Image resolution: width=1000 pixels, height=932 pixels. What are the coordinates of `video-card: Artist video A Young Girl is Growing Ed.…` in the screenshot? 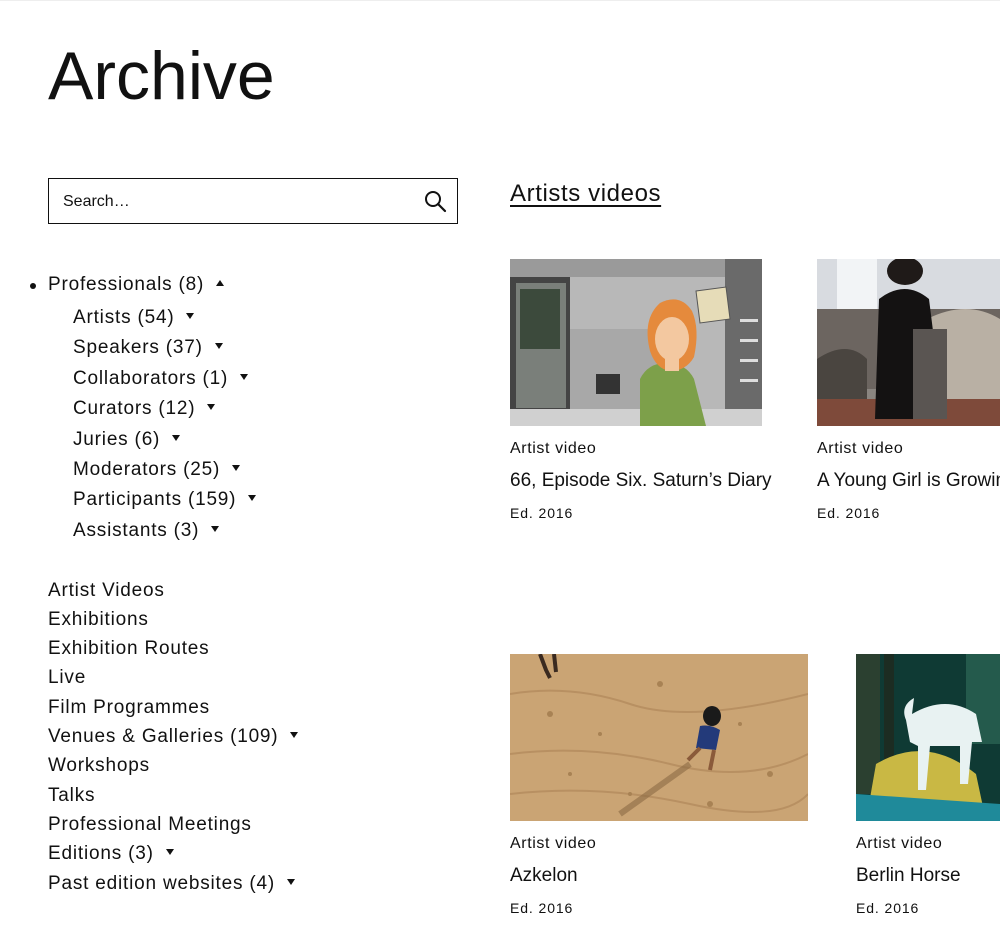 It's located at (908, 394).